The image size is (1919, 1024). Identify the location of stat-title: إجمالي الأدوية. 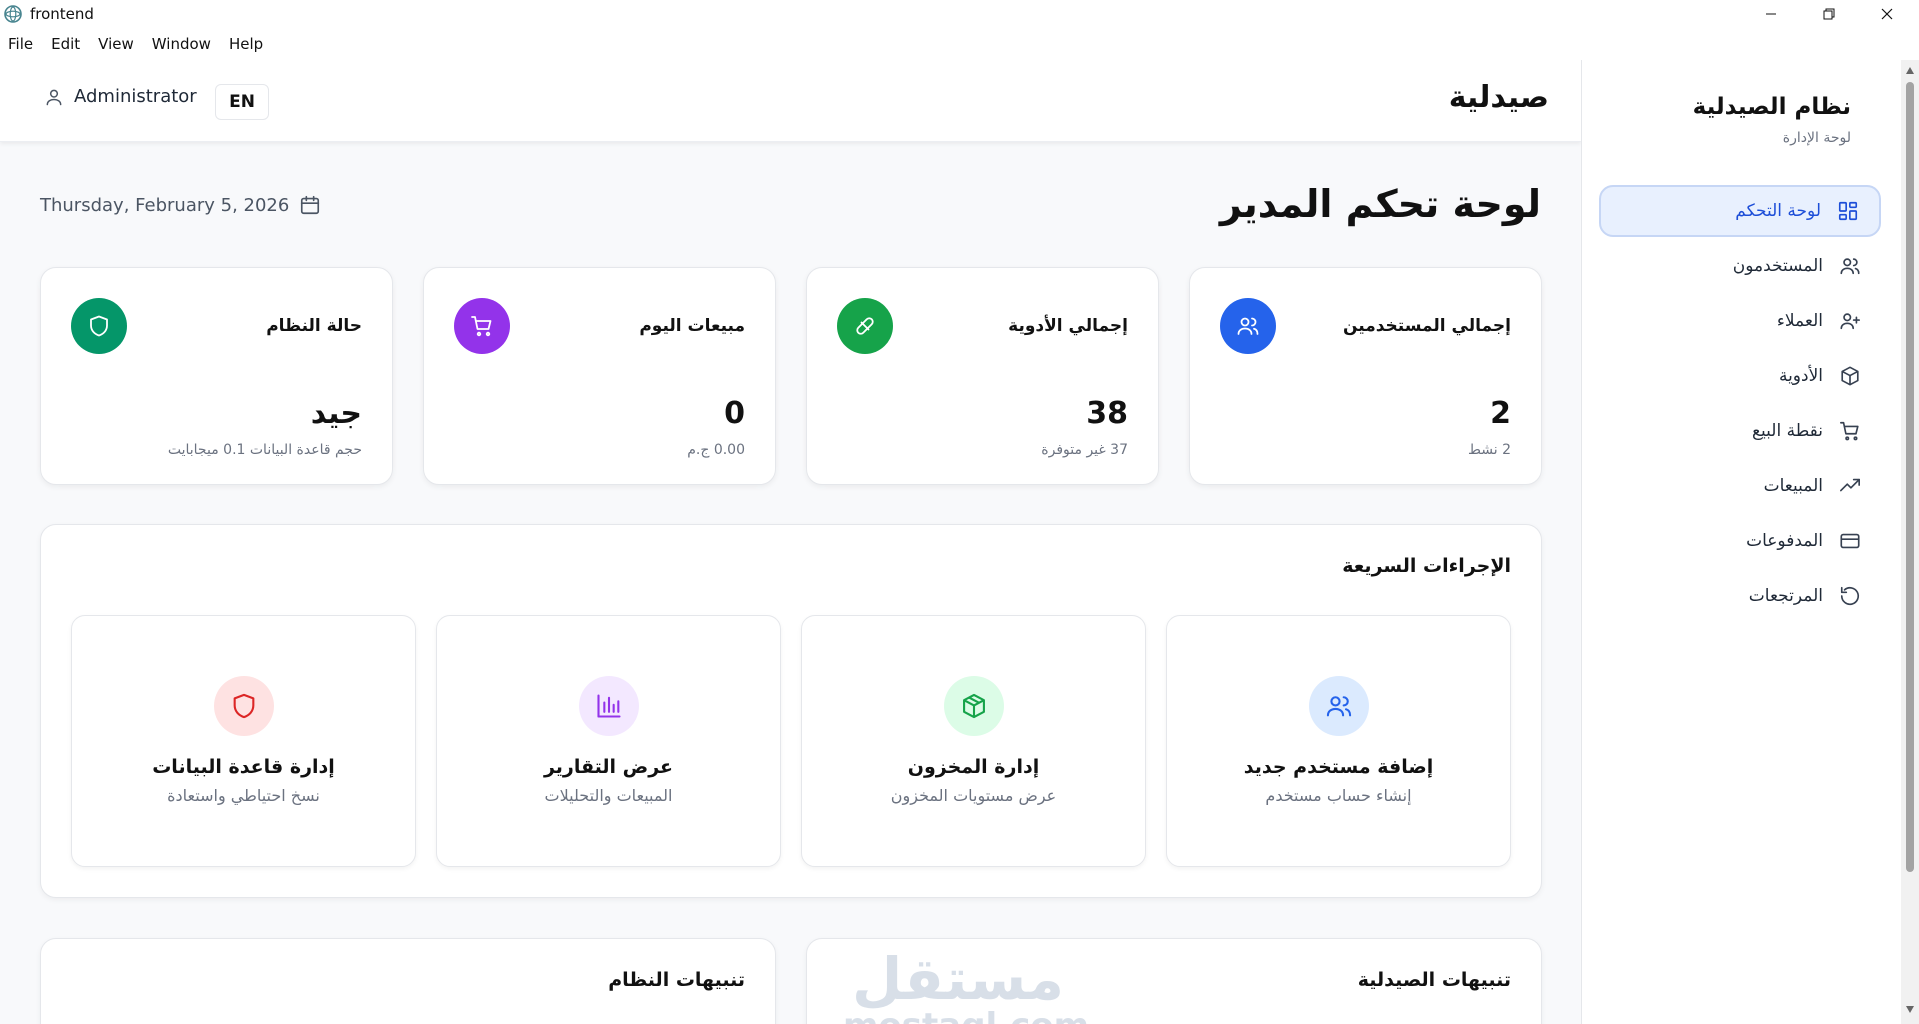
(1068, 326).